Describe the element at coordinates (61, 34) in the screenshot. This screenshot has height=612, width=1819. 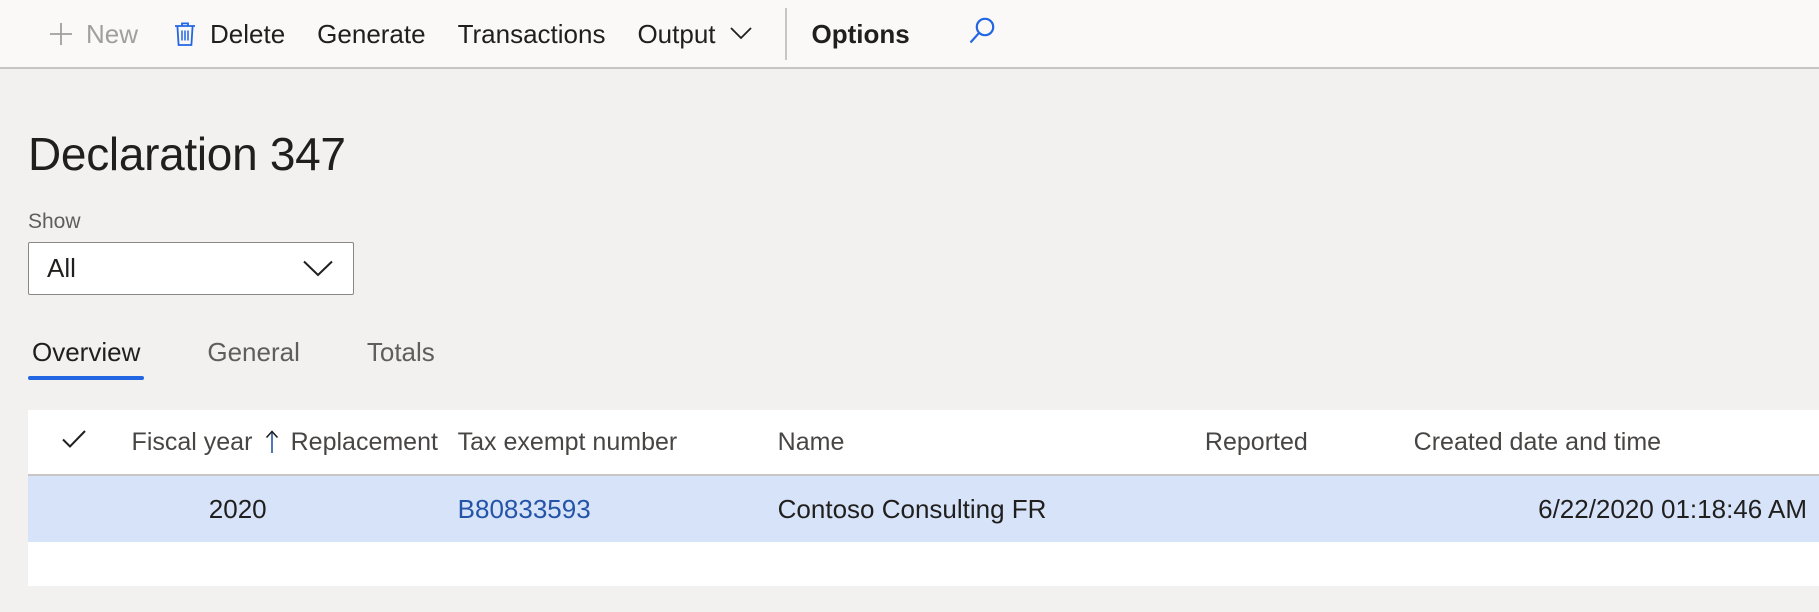
I see `plus-icon` at that location.